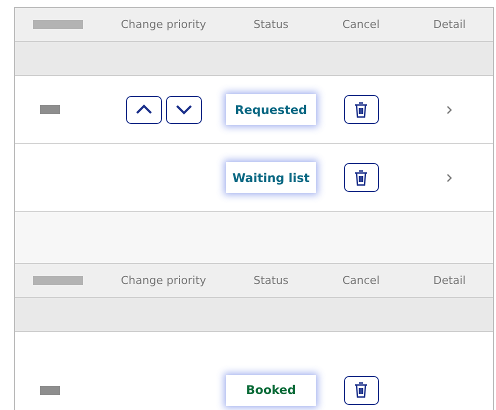  Describe the element at coordinates (271, 390) in the screenshot. I see `status-label: Booked` at that location.